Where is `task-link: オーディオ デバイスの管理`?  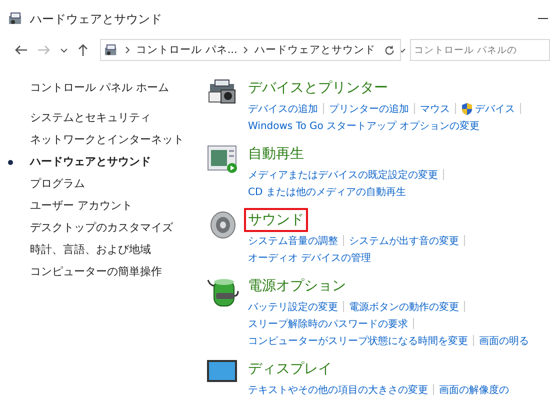
task-link: オーディオ デバイスの管理 is located at coordinates (310, 257).